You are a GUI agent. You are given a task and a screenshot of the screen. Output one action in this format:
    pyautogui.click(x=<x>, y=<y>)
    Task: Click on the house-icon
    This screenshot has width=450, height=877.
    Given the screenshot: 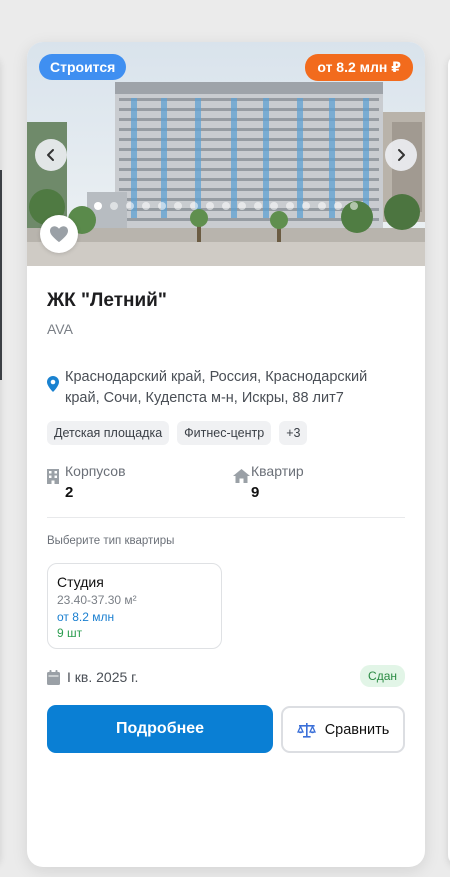 What is the action you would take?
    pyautogui.click(x=241, y=476)
    